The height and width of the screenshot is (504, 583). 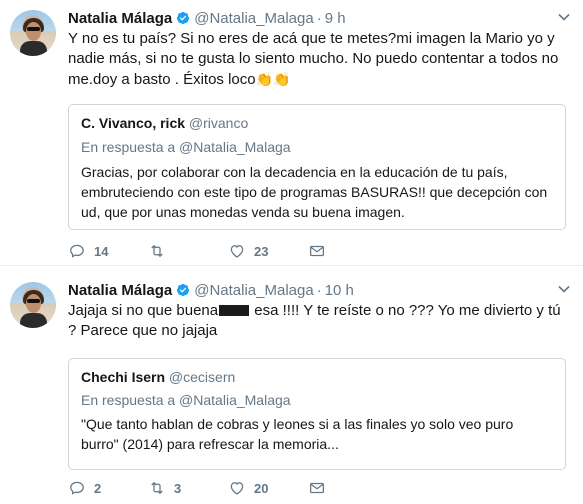 I want to click on reply-count: 2, so click(x=98, y=488).